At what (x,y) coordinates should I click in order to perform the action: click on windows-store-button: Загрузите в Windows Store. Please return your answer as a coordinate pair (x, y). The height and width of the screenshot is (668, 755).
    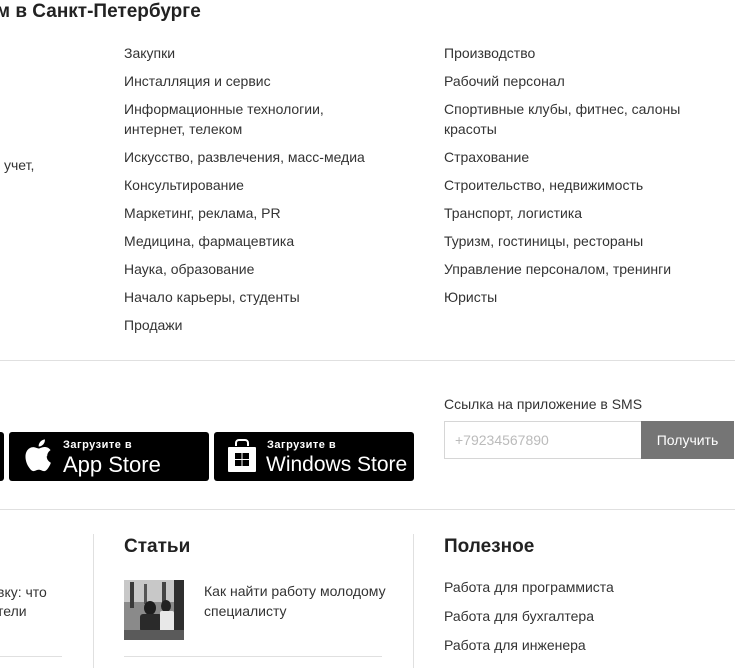
    Looking at the image, I should click on (314, 456).